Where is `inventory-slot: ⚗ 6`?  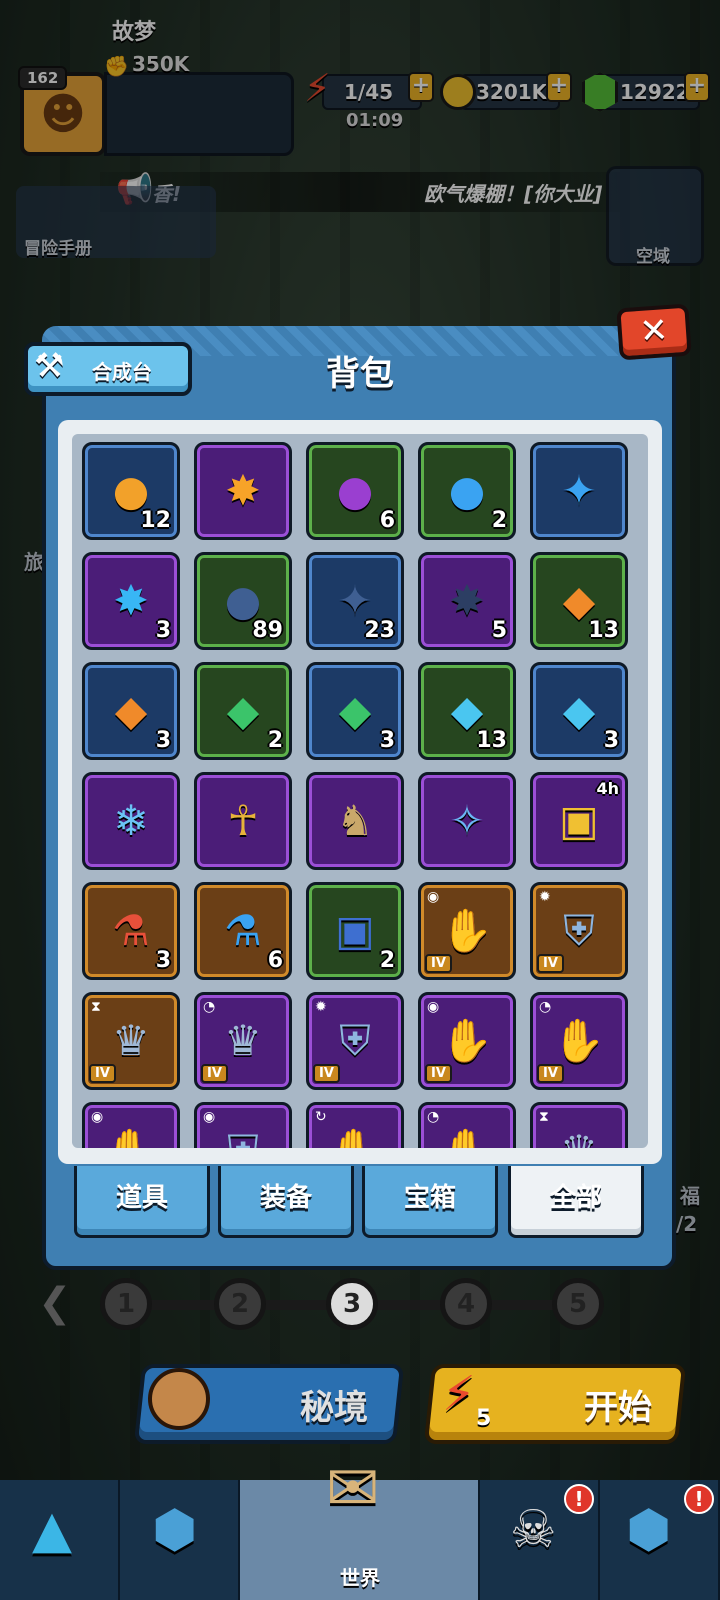
inventory-slot: ⚗ 6 is located at coordinates (243, 931).